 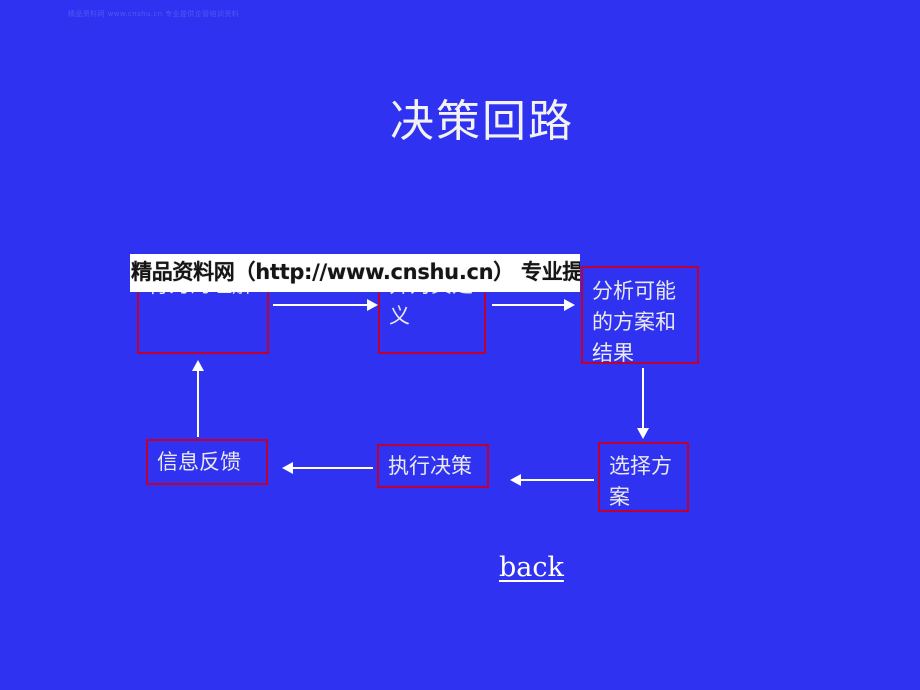 I want to click on flow-node-analyze: 分析可能的方案和结果, so click(x=640, y=315).